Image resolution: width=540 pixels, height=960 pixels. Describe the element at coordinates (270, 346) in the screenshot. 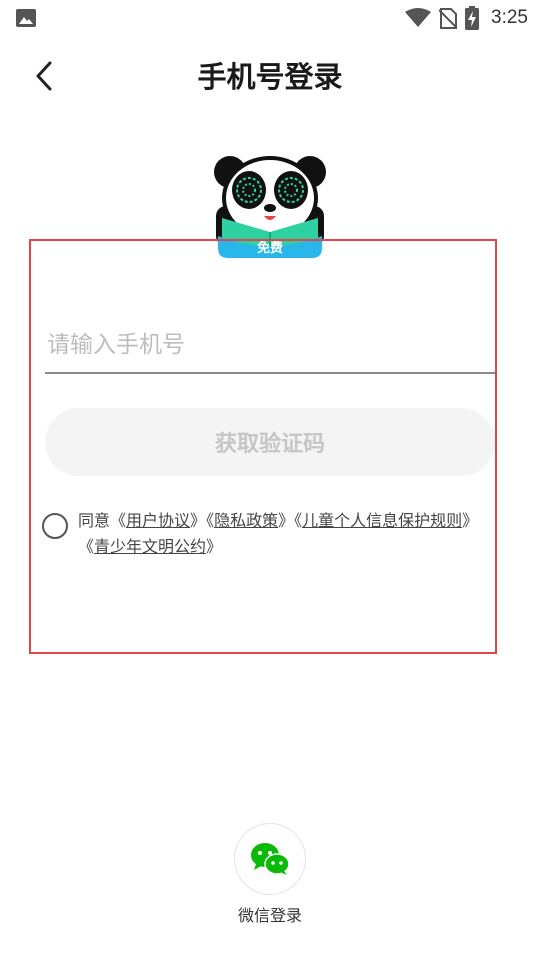

I see `phone-input` at that location.